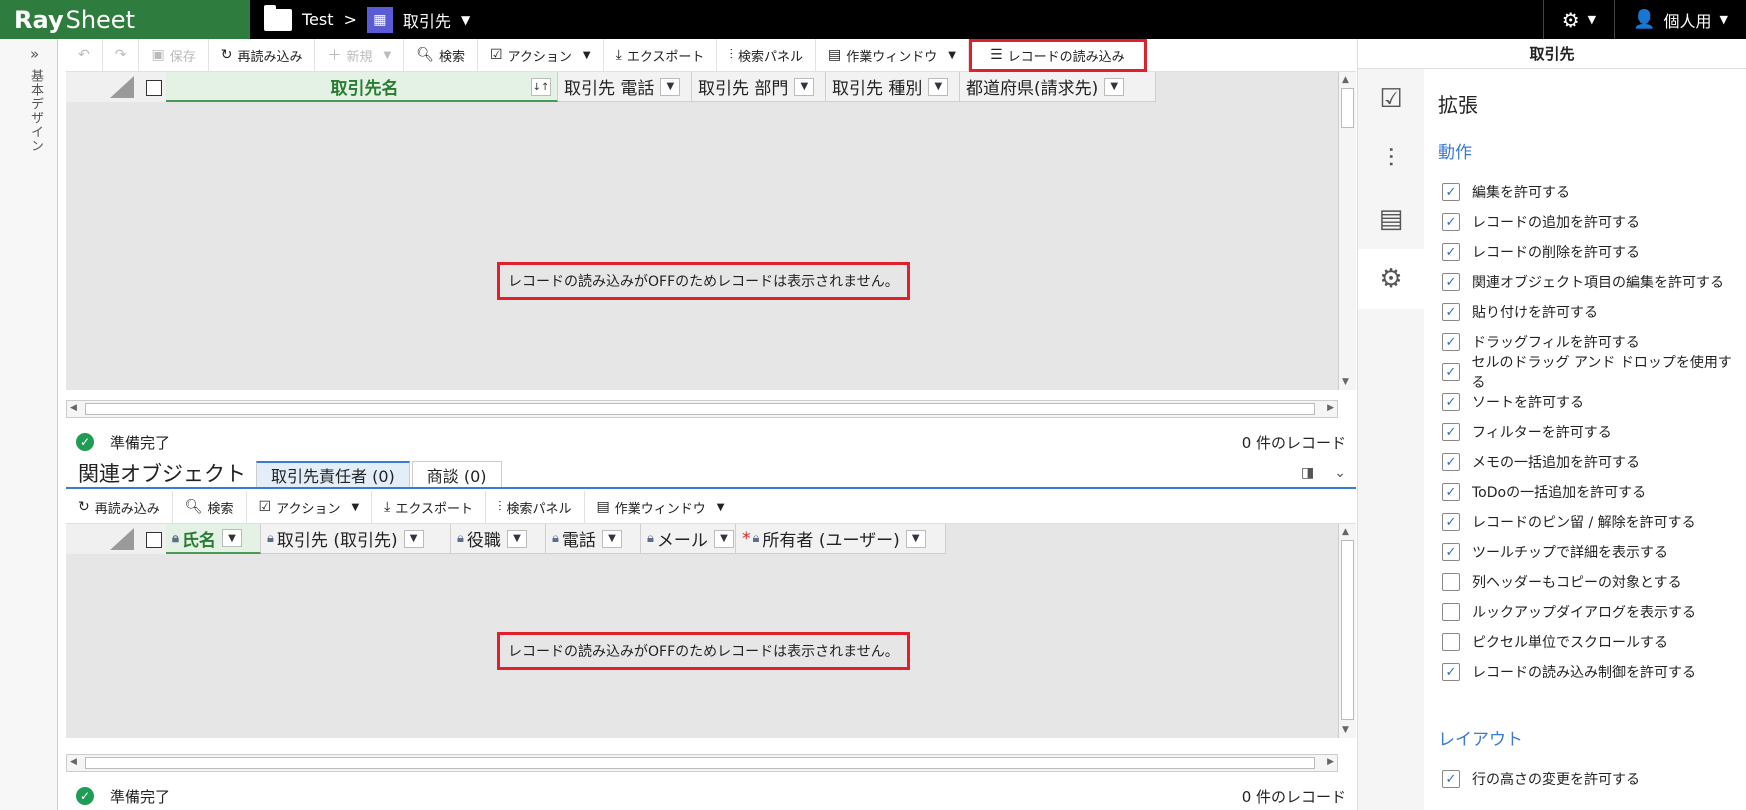 The height and width of the screenshot is (810, 1746). I want to click on expand-icon: », so click(34, 54).